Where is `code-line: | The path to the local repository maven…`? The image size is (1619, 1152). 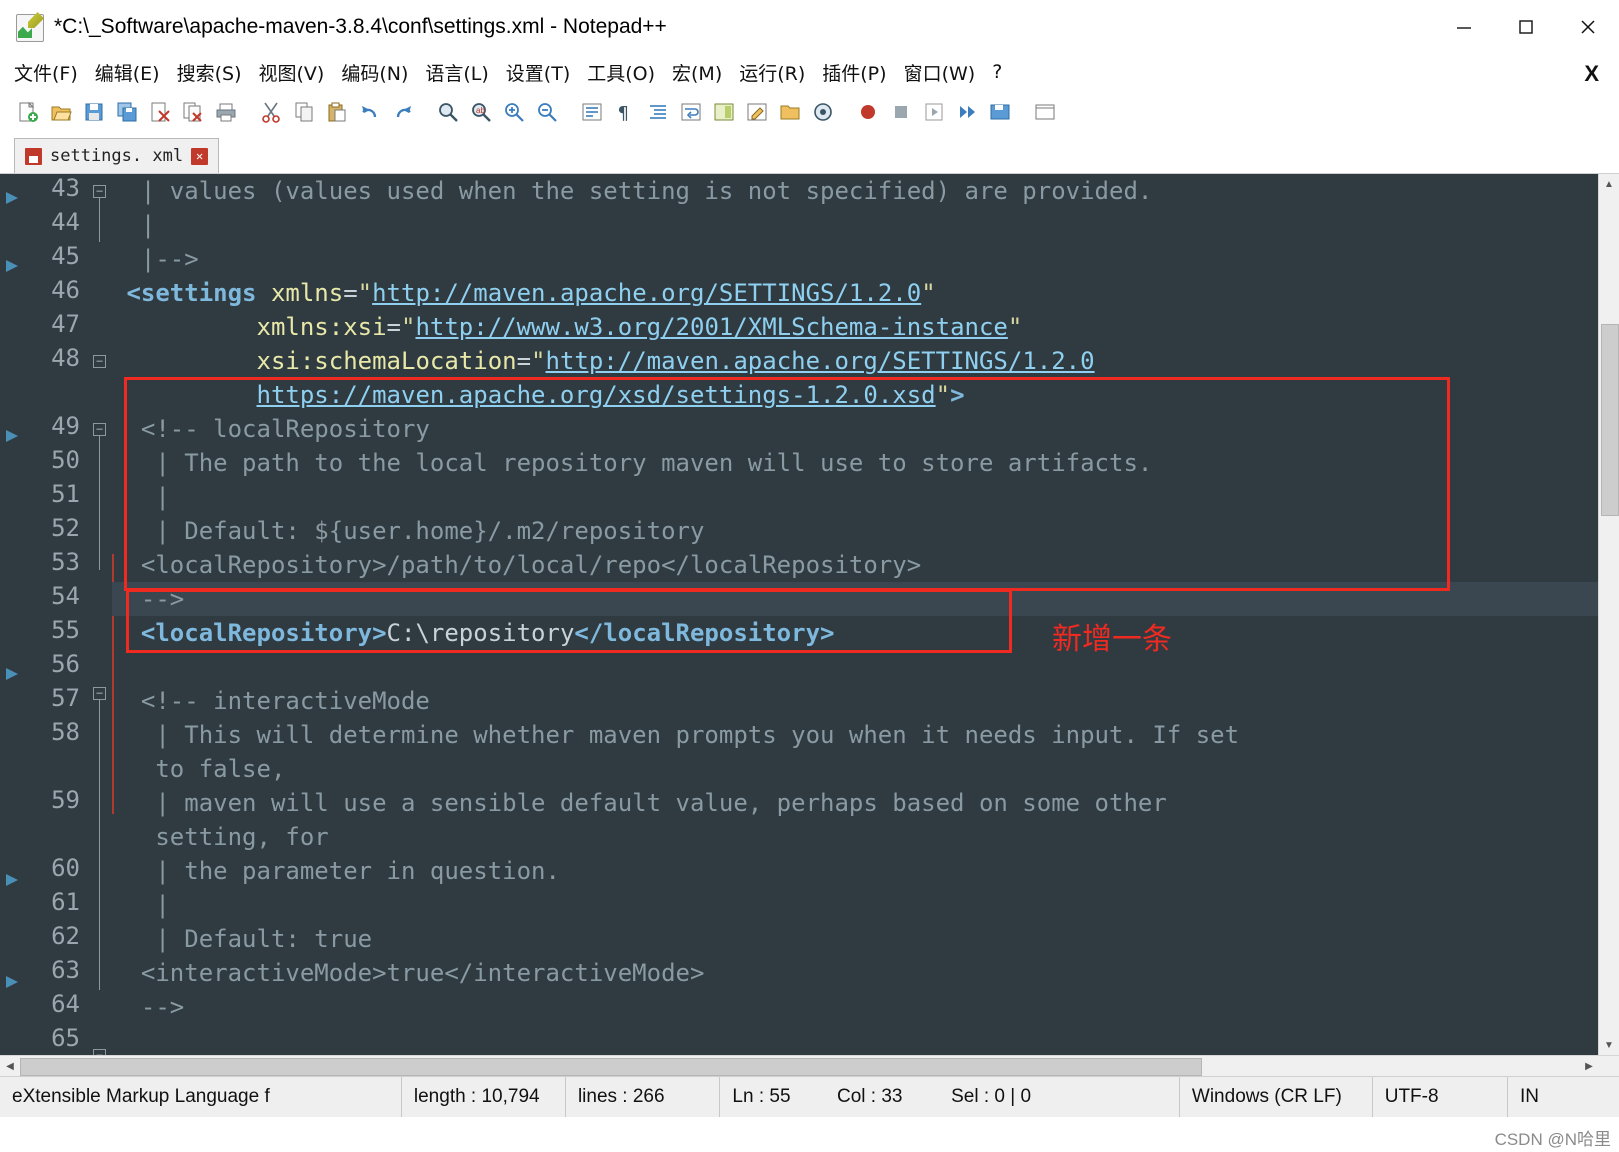
code-line: | The path to the local repository maven… is located at coordinates (865, 463).